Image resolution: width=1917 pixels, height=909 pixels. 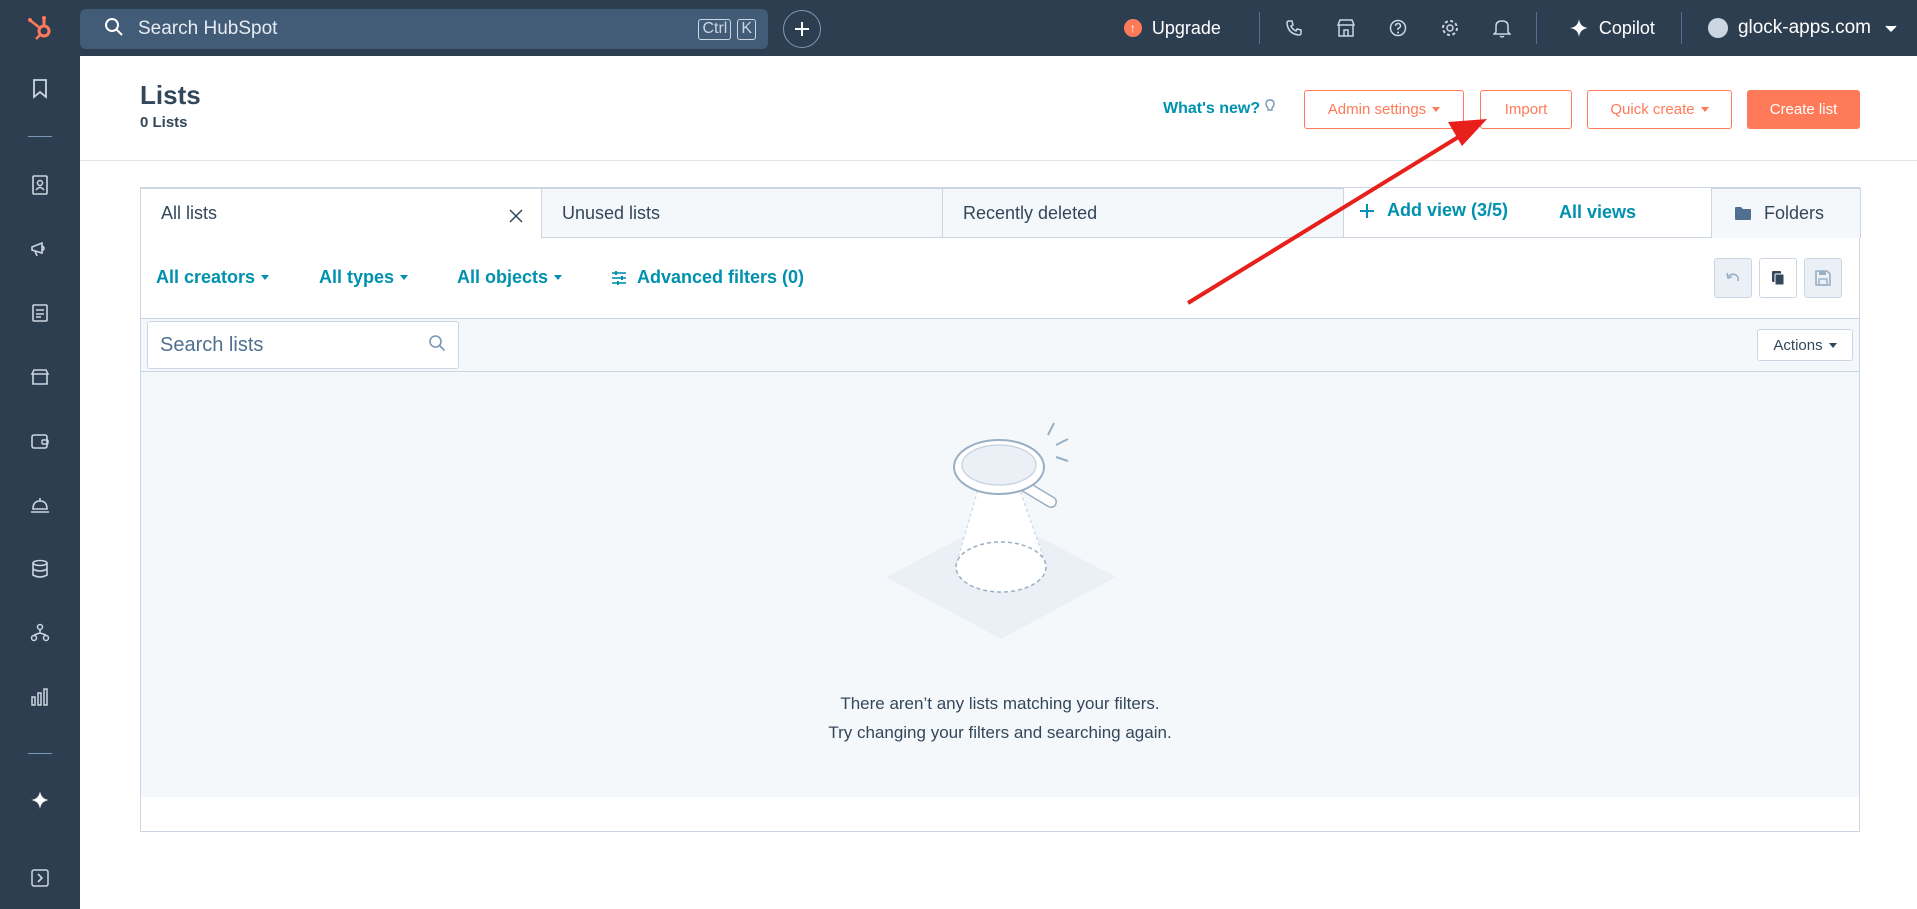 I want to click on add-view-label: Add view (3/5), so click(x=1448, y=210).